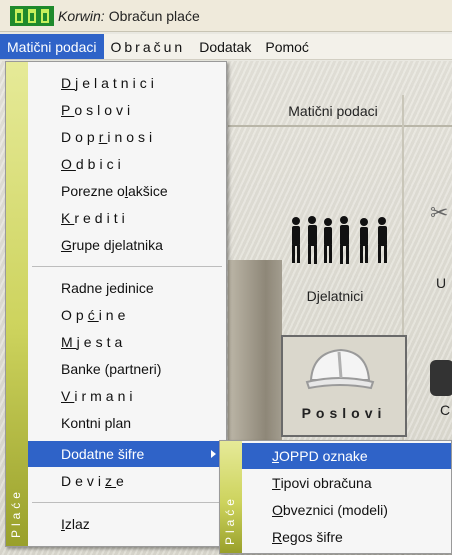  What do you see at coordinates (148, 46) in the screenshot?
I see `menu-obracun: Obračun` at bounding box center [148, 46].